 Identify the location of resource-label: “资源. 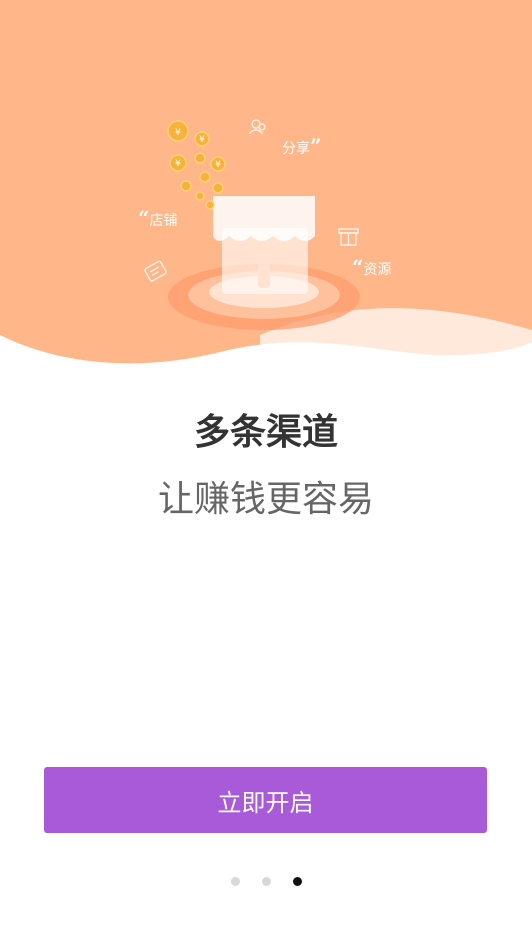
(372, 267).